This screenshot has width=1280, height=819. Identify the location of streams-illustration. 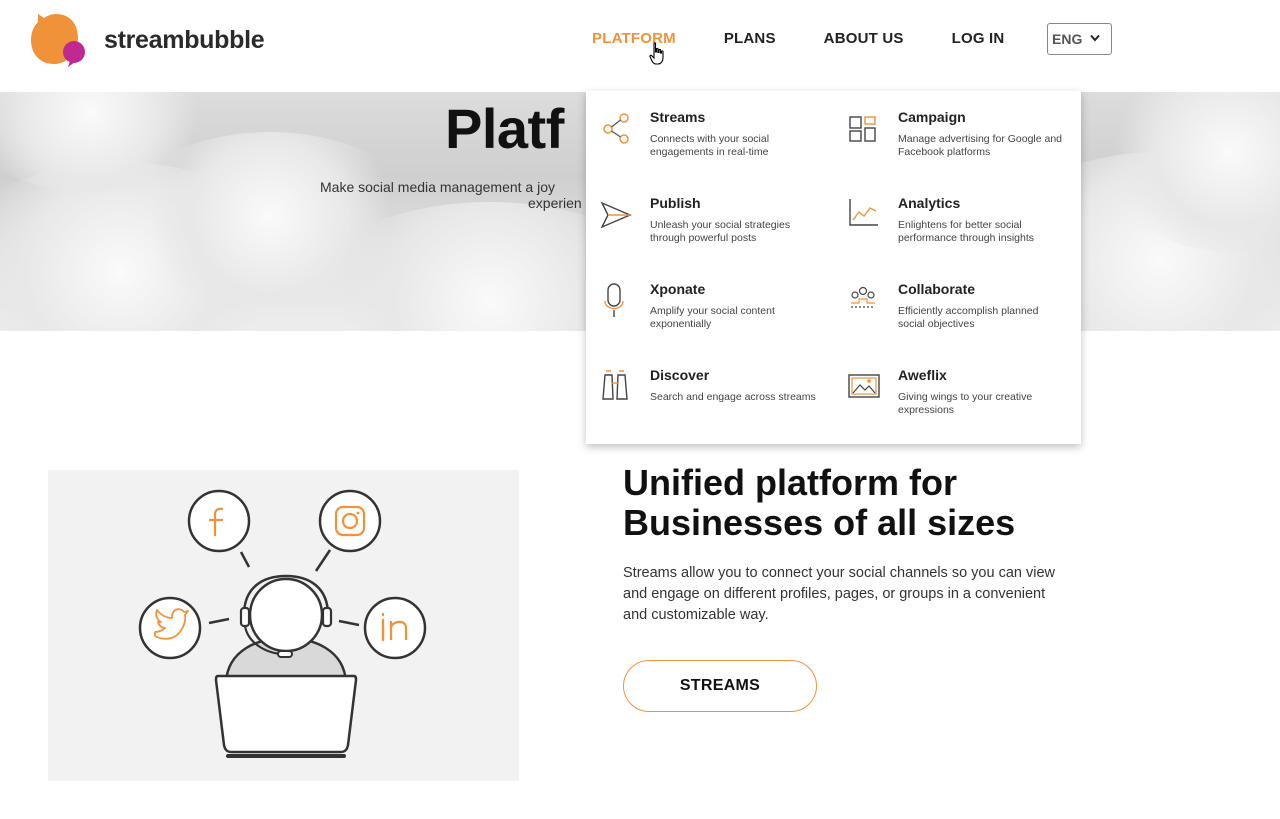
(283, 625).